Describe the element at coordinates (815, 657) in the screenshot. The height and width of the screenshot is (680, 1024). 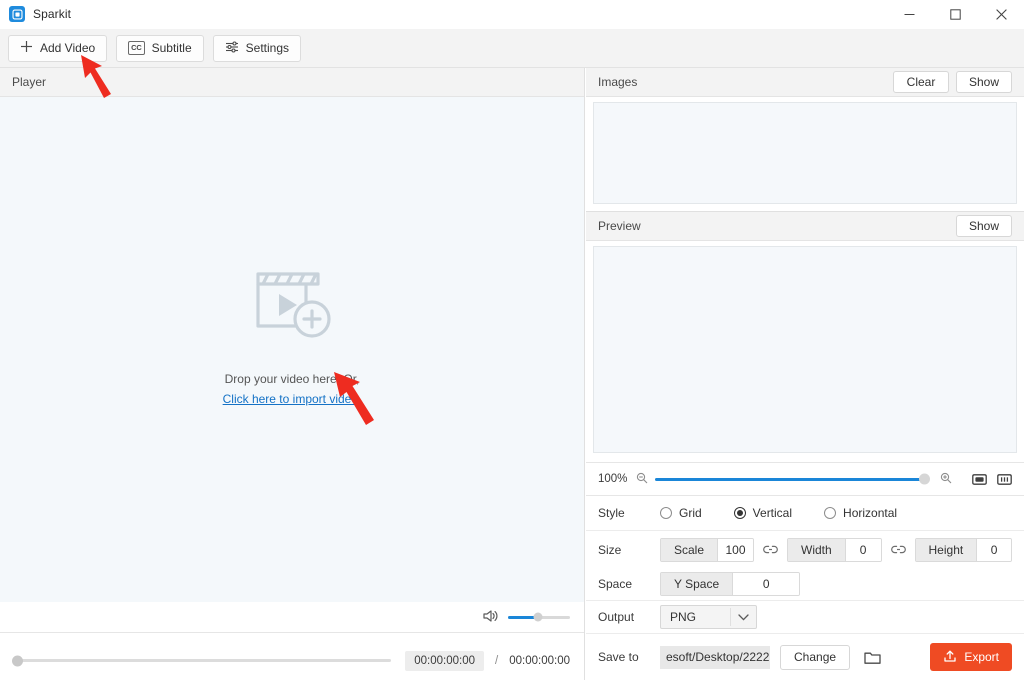
I see `change-path-button: Change` at that location.